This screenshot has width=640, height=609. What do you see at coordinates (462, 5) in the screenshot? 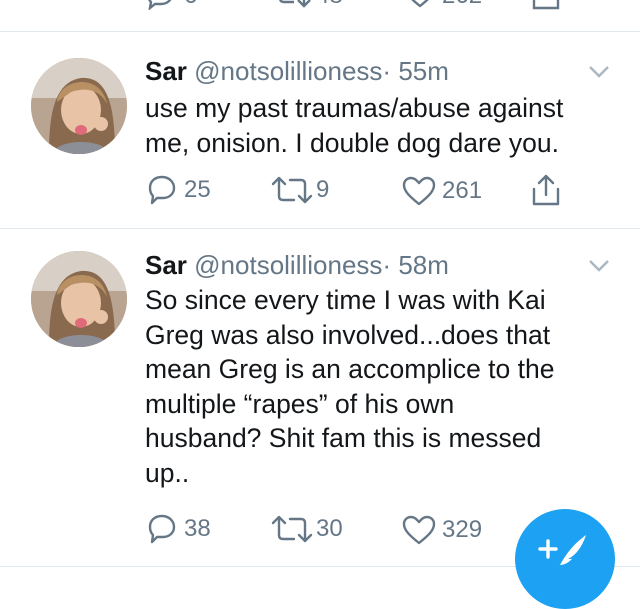
I see `previous-like-count: 262` at bounding box center [462, 5].